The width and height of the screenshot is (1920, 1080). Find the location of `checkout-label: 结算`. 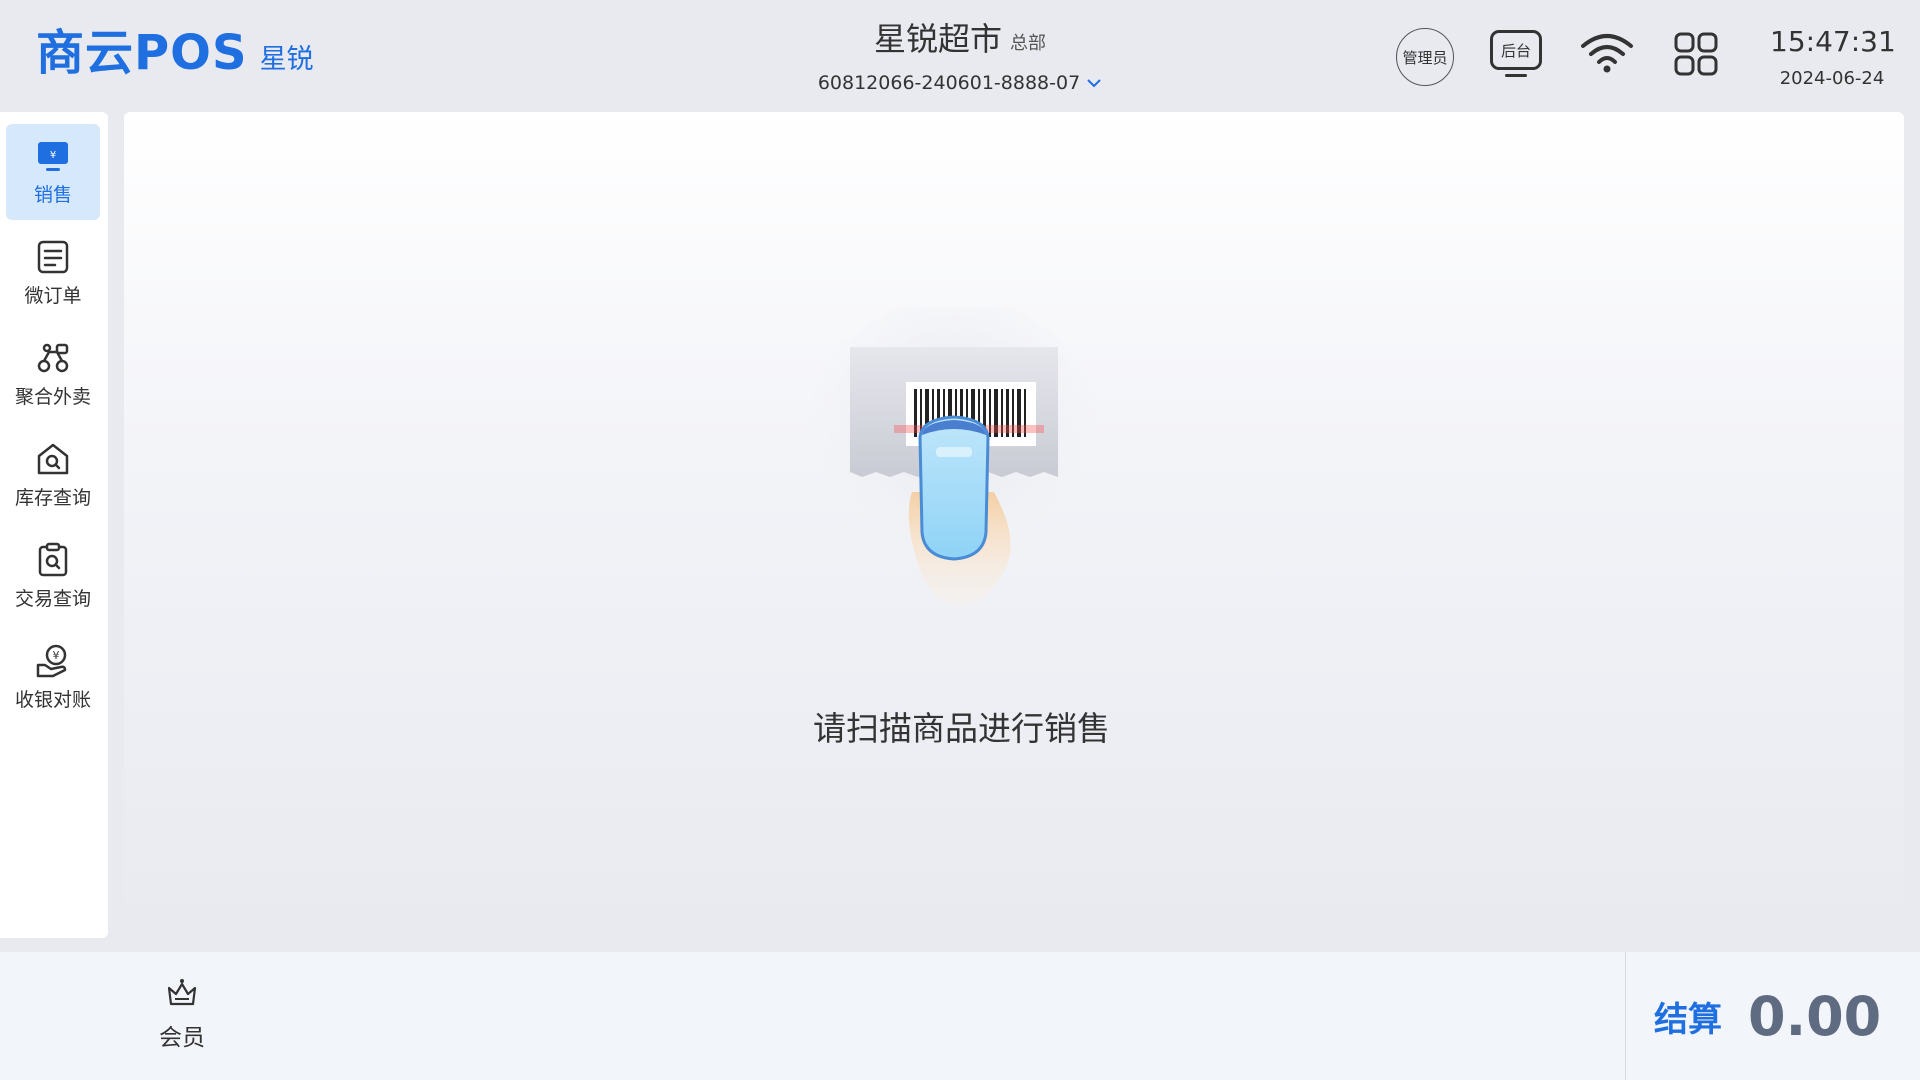

checkout-label: 结算 is located at coordinates (1688, 1019).